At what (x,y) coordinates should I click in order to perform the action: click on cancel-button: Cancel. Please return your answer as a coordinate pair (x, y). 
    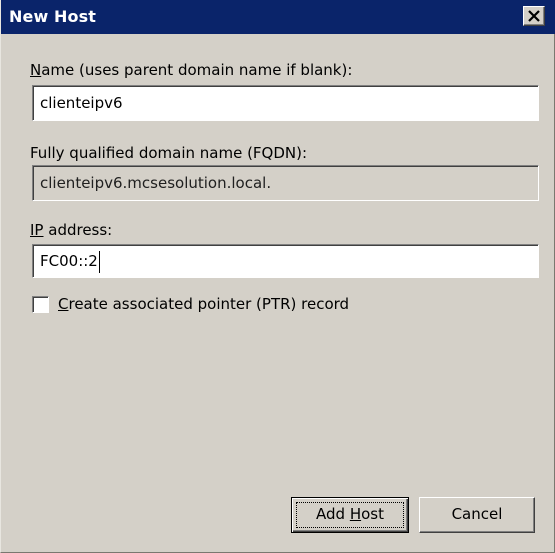
    Looking at the image, I should click on (477, 515).